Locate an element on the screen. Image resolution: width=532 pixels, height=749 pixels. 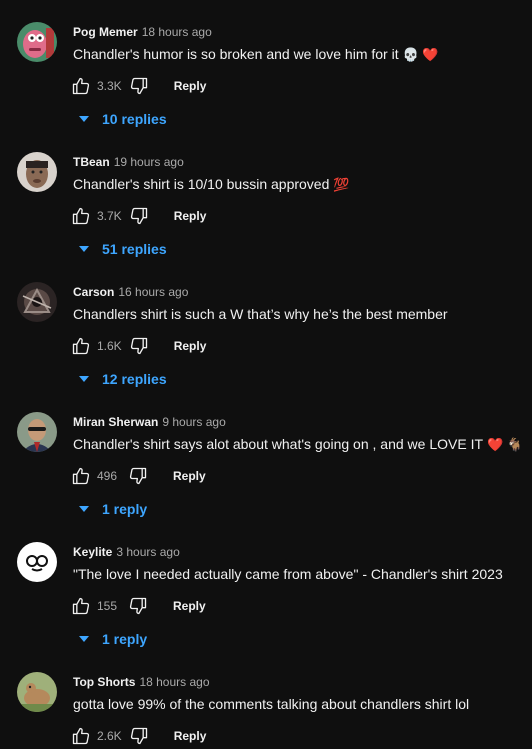
comment-actions: 155 Reply is located at coordinates (138, 606).